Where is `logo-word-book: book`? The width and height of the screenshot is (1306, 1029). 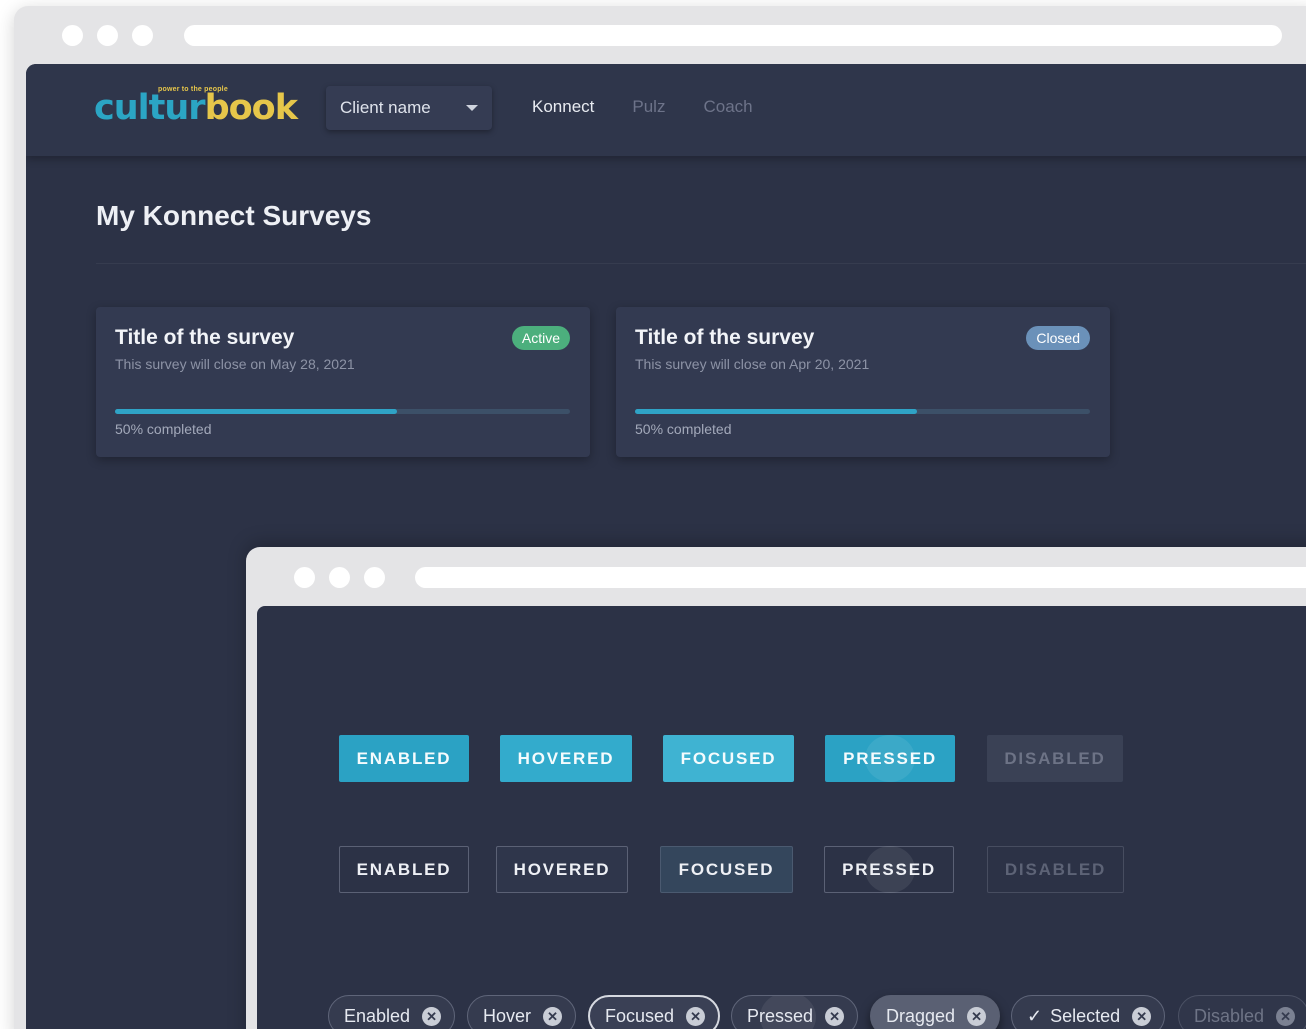 logo-word-book: book is located at coordinates (251, 108).